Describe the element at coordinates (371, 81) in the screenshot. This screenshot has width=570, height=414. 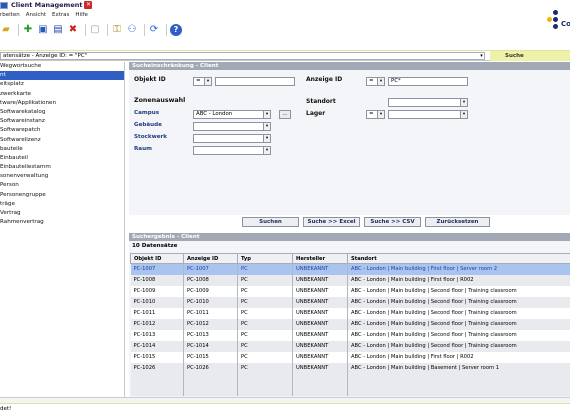
I see `operator-value: =` at that location.